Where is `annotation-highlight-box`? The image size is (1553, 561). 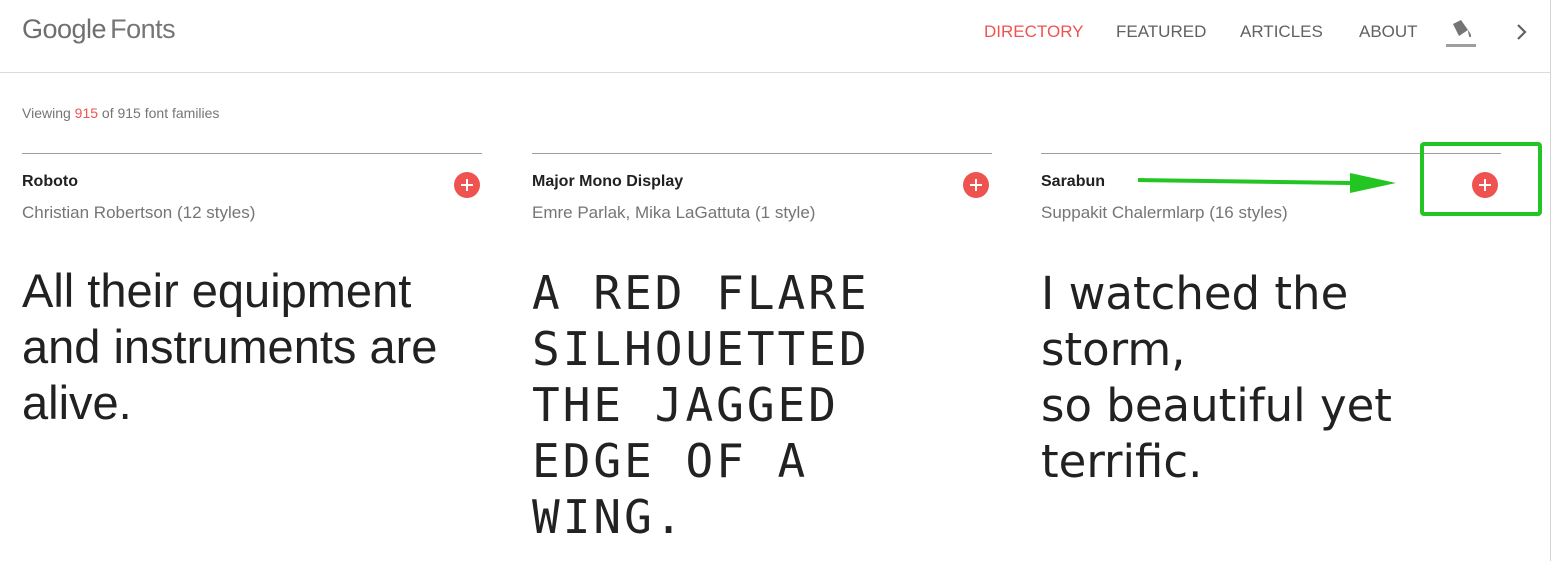 annotation-highlight-box is located at coordinates (1481, 179).